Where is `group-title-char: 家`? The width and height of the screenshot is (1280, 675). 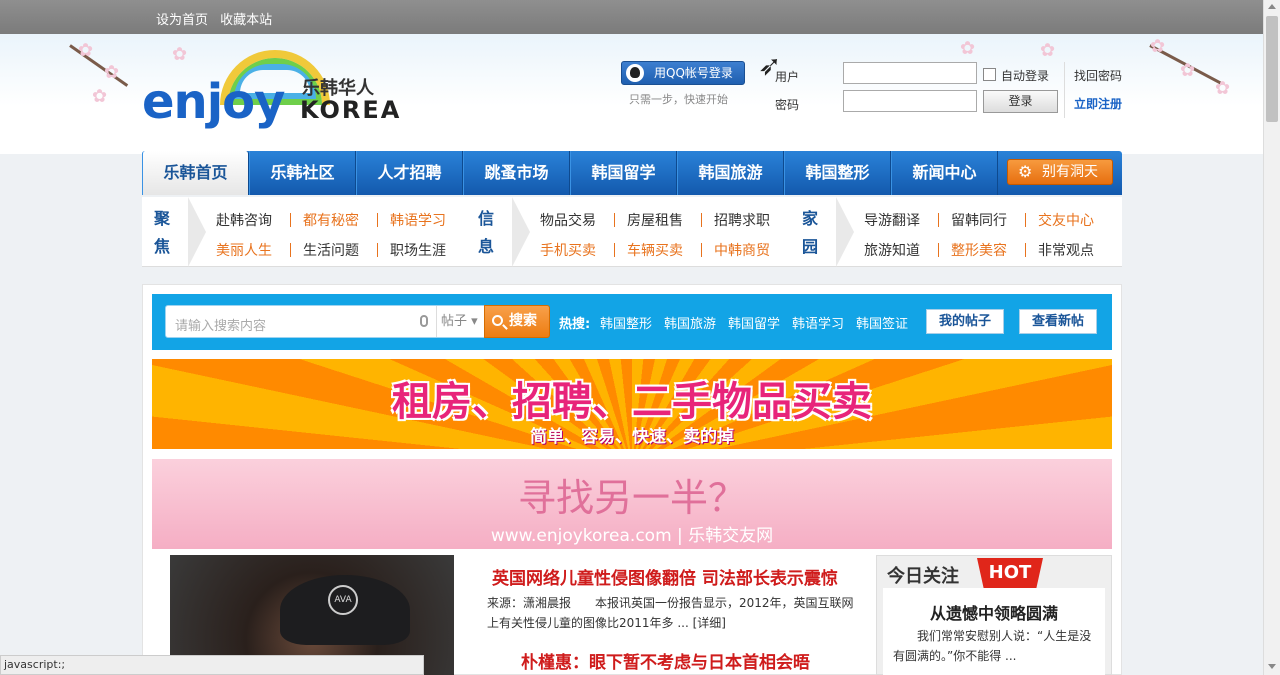 group-title-char: 家 is located at coordinates (809, 218).